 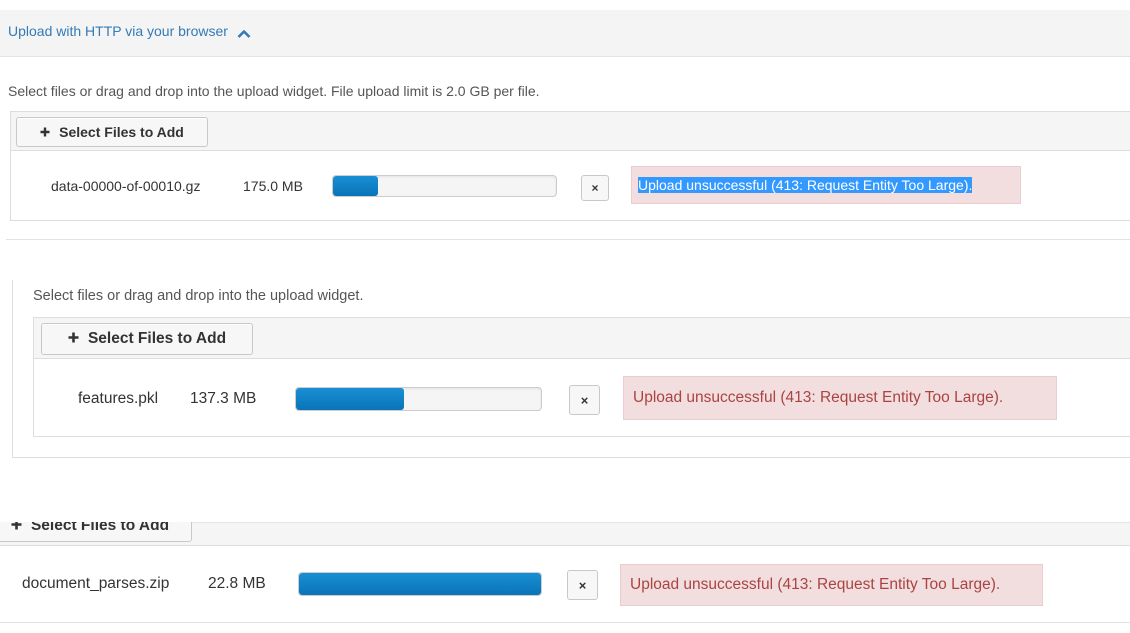 What do you see at coordinates (96, 583) in the screenshot?
I see `file-name: document_parses.zip` at bounding box center [96, 583].